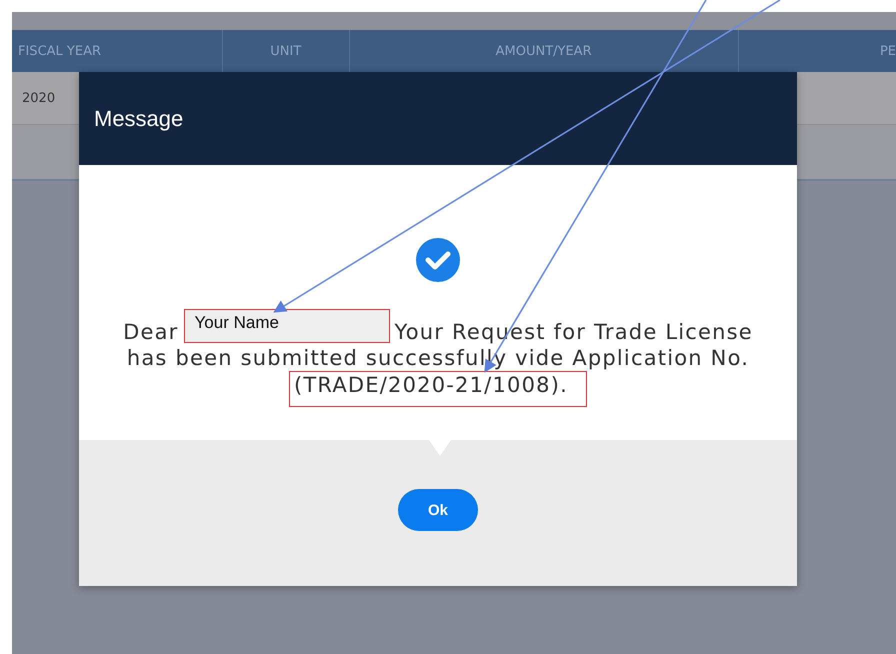  Describe the element at coordinates (139, 119) in the screenshot. I see `dialog-title: Message` at that location.